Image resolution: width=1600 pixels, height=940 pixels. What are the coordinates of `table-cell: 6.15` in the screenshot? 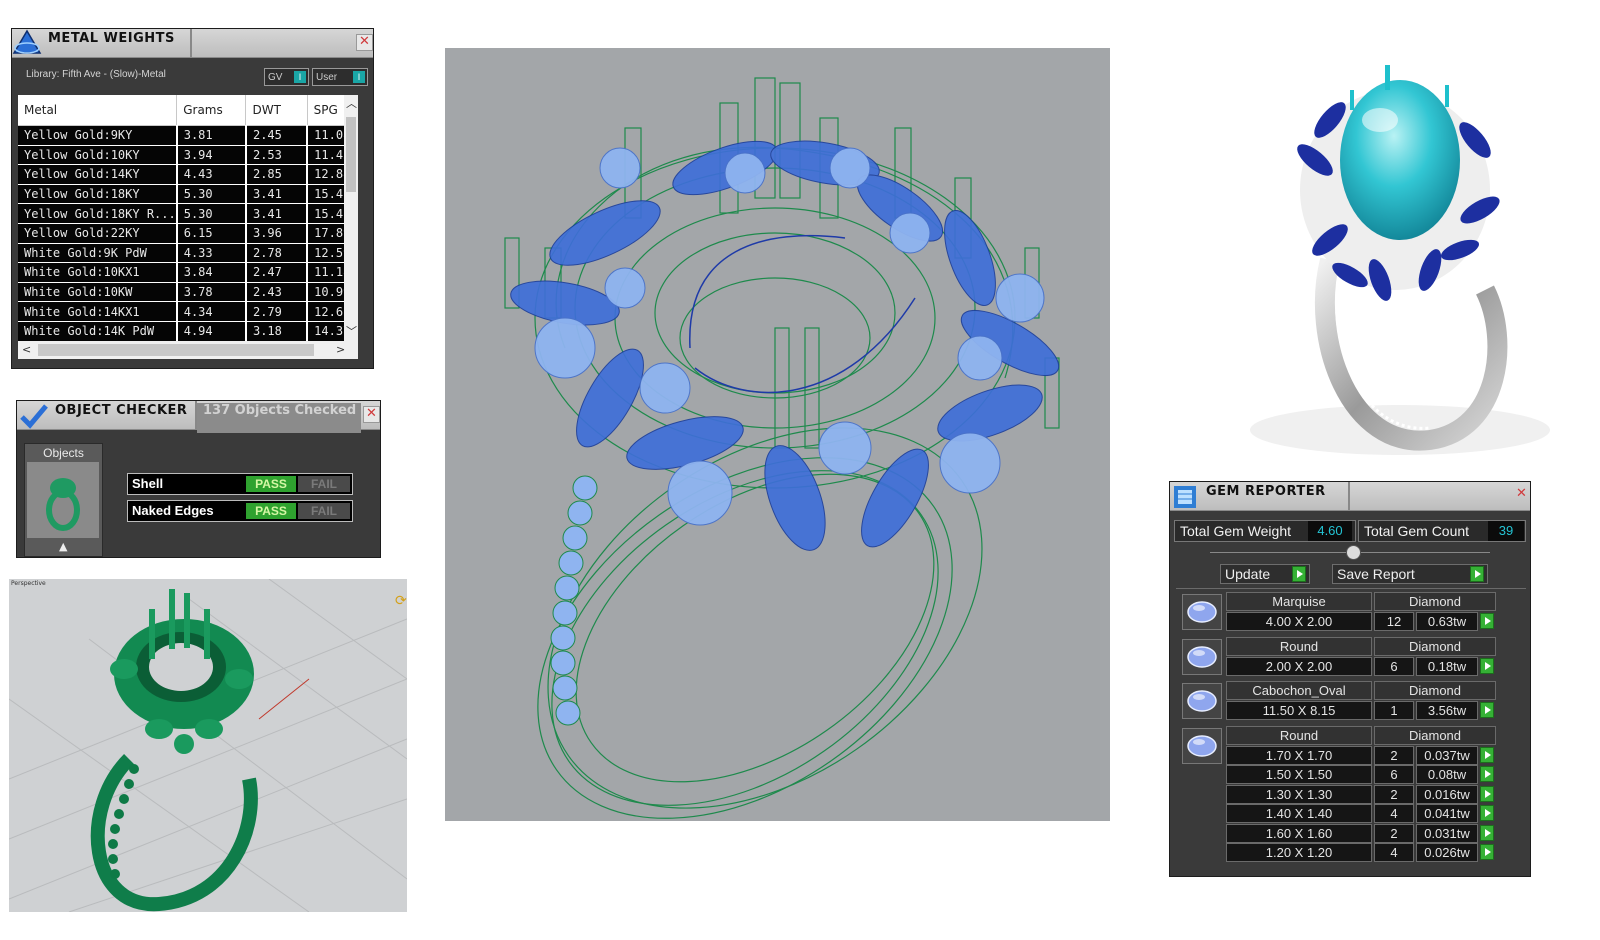 It's located at (211, 233).